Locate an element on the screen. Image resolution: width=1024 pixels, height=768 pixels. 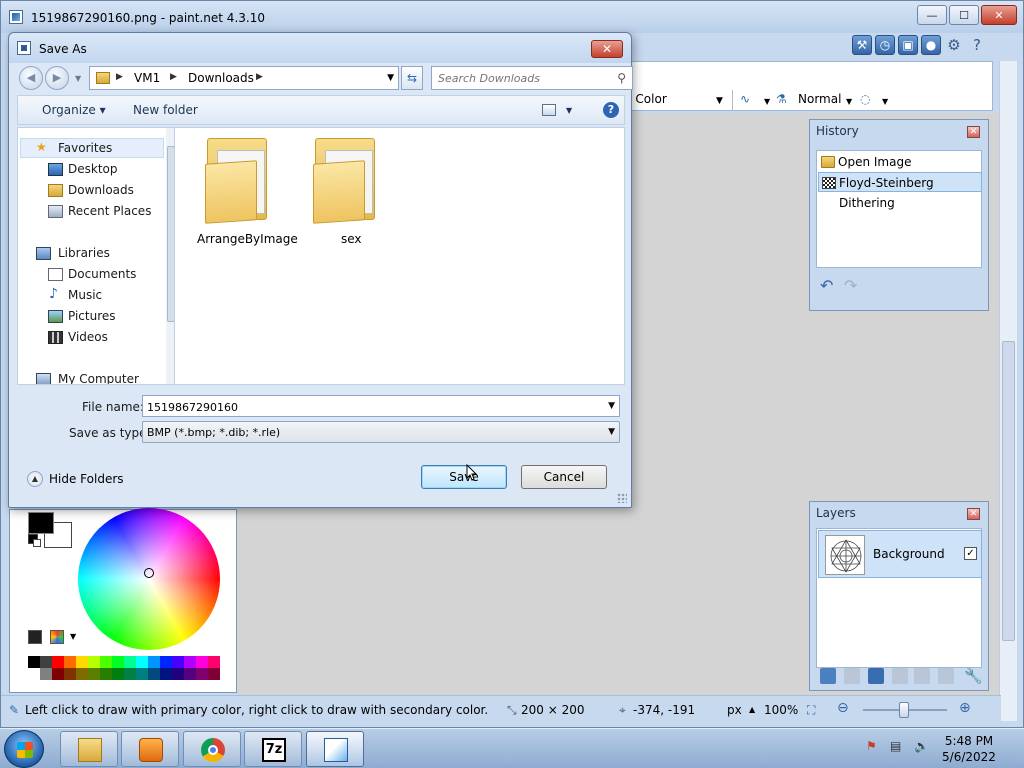
history-close-icon: ✕ is located at coordinates (973, 132).